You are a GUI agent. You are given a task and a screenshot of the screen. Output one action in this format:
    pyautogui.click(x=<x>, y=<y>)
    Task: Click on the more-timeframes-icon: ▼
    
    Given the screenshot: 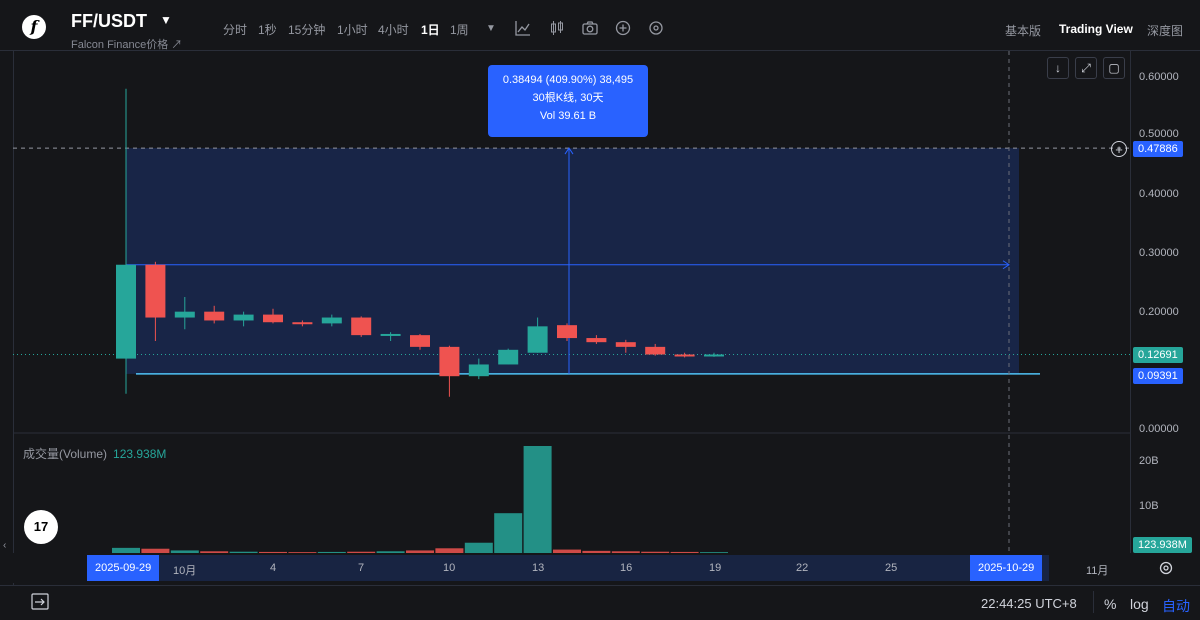 What is the action you would take?
    pyautogui.click(x=491, y=28)
    